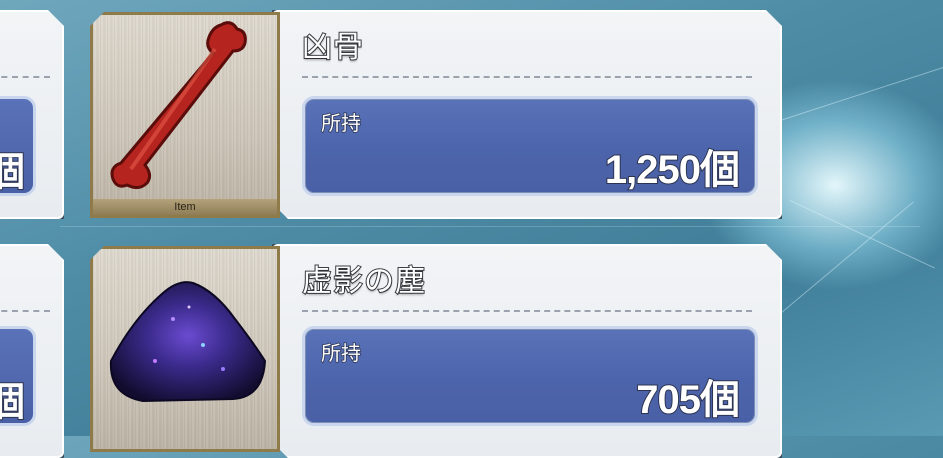 The image size is (943, 458). What do you see at coordinates (178, 105) in the screenshot?
I see `red-bone-icon` at bounding box center [178, 105].